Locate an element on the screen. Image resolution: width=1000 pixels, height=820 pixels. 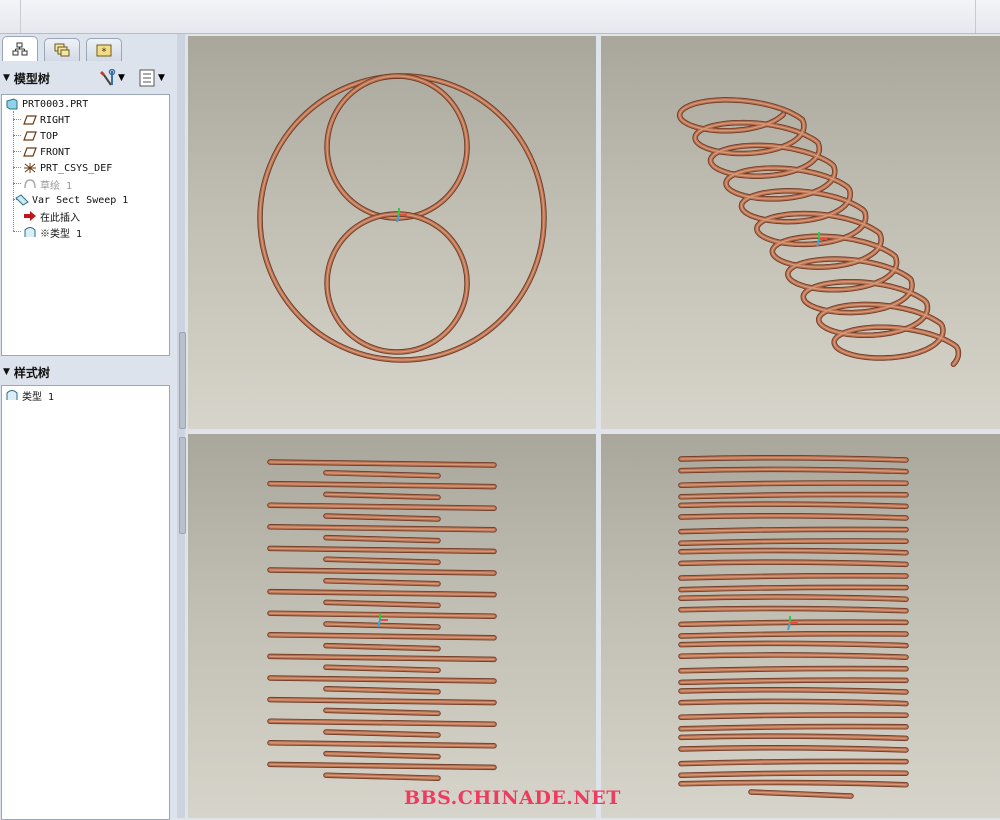
tree-item-label: 在此插入 is located at coordinates (60, 218).